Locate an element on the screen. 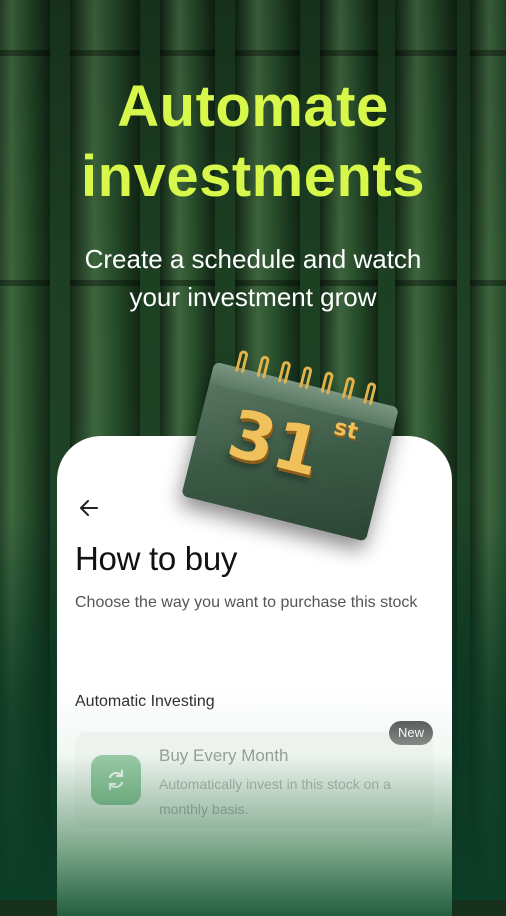 This screenshot has width=506, height=916. subline-line-2: your investment grow is located at coordinates (253, 297).